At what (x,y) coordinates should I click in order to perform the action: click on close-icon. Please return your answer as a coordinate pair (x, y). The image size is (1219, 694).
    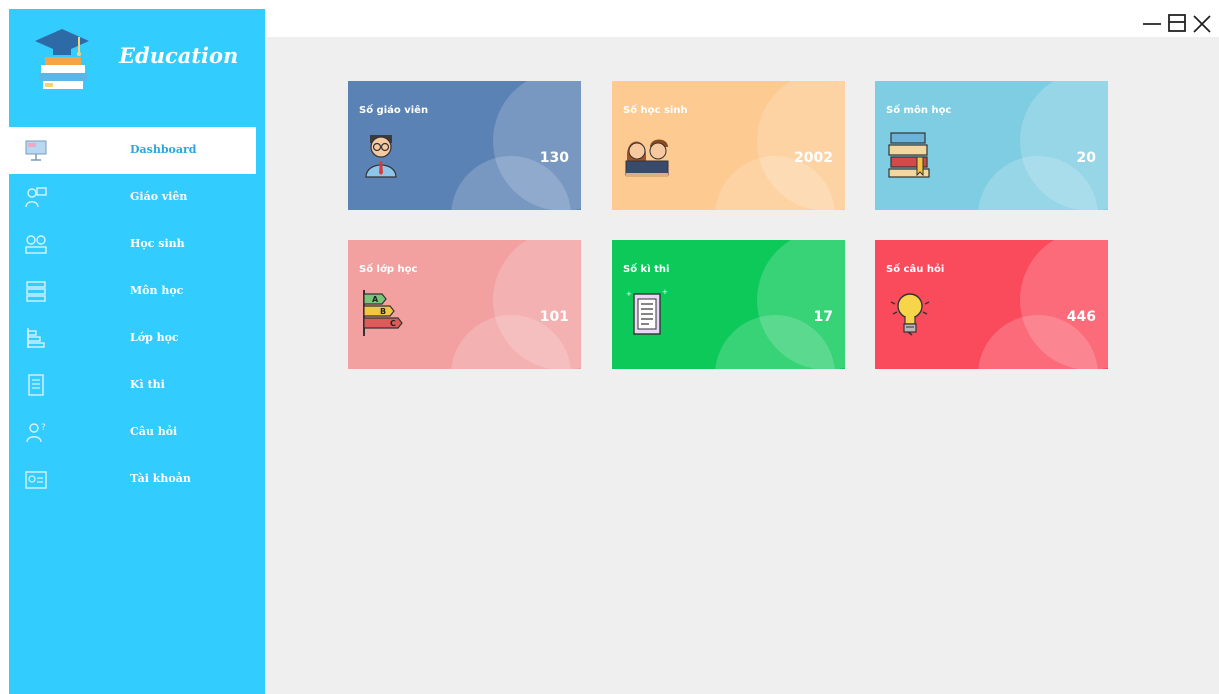
    Looking at the image, I should click on (1202, 23).